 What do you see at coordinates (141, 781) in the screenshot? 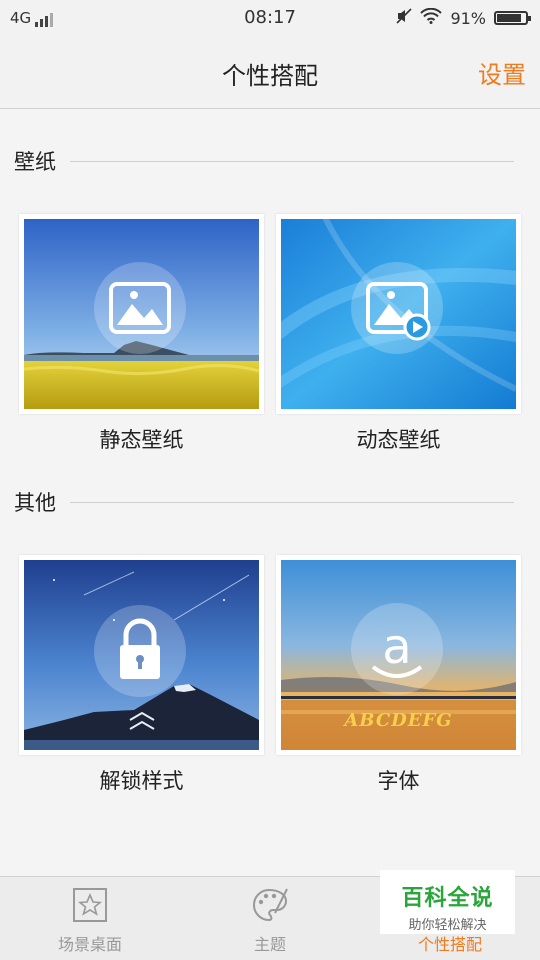
I see `tile-label: 解锁样式` at bounding box center [141, 781].